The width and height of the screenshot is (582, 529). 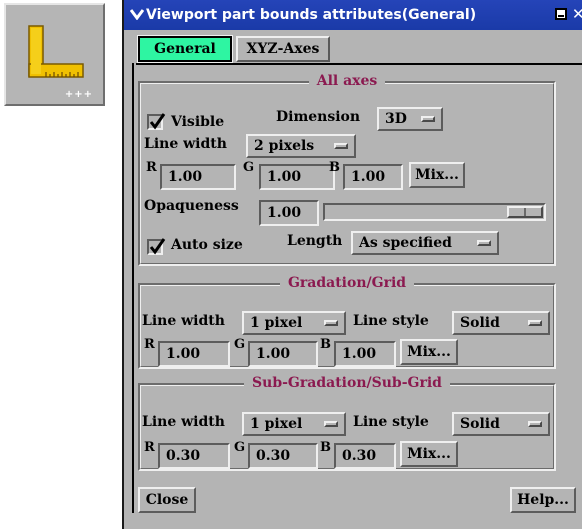 I want to click on minimize-button, so click(x=561, y=14).